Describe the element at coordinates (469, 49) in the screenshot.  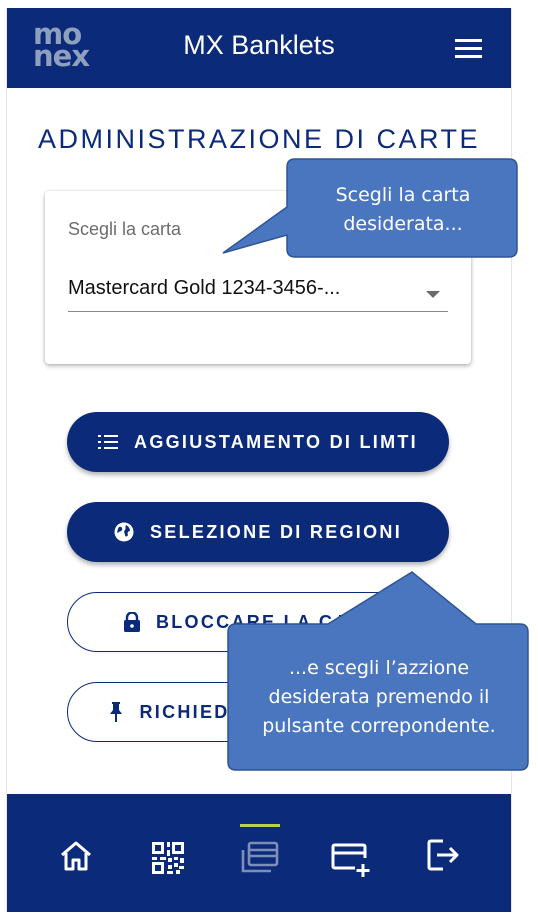
I see `hamburger-menu-icon` at that location.